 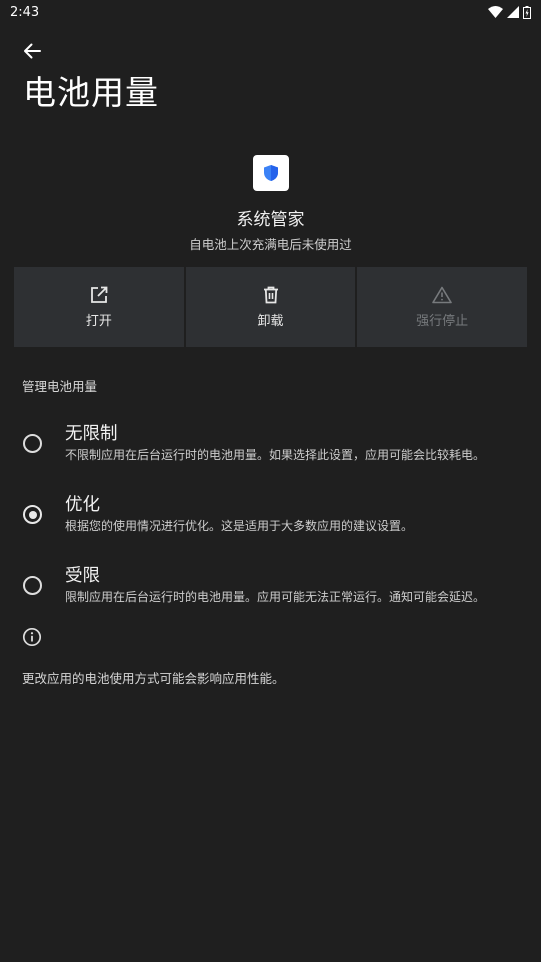 I want to click on option-title: 优化, so click(x=82, y=505).